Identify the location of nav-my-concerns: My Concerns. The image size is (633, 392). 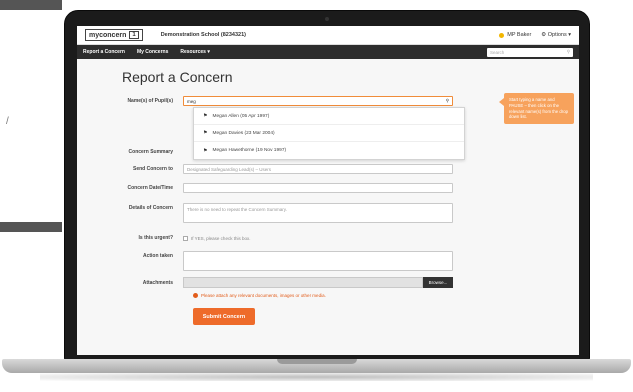
(152, 52).